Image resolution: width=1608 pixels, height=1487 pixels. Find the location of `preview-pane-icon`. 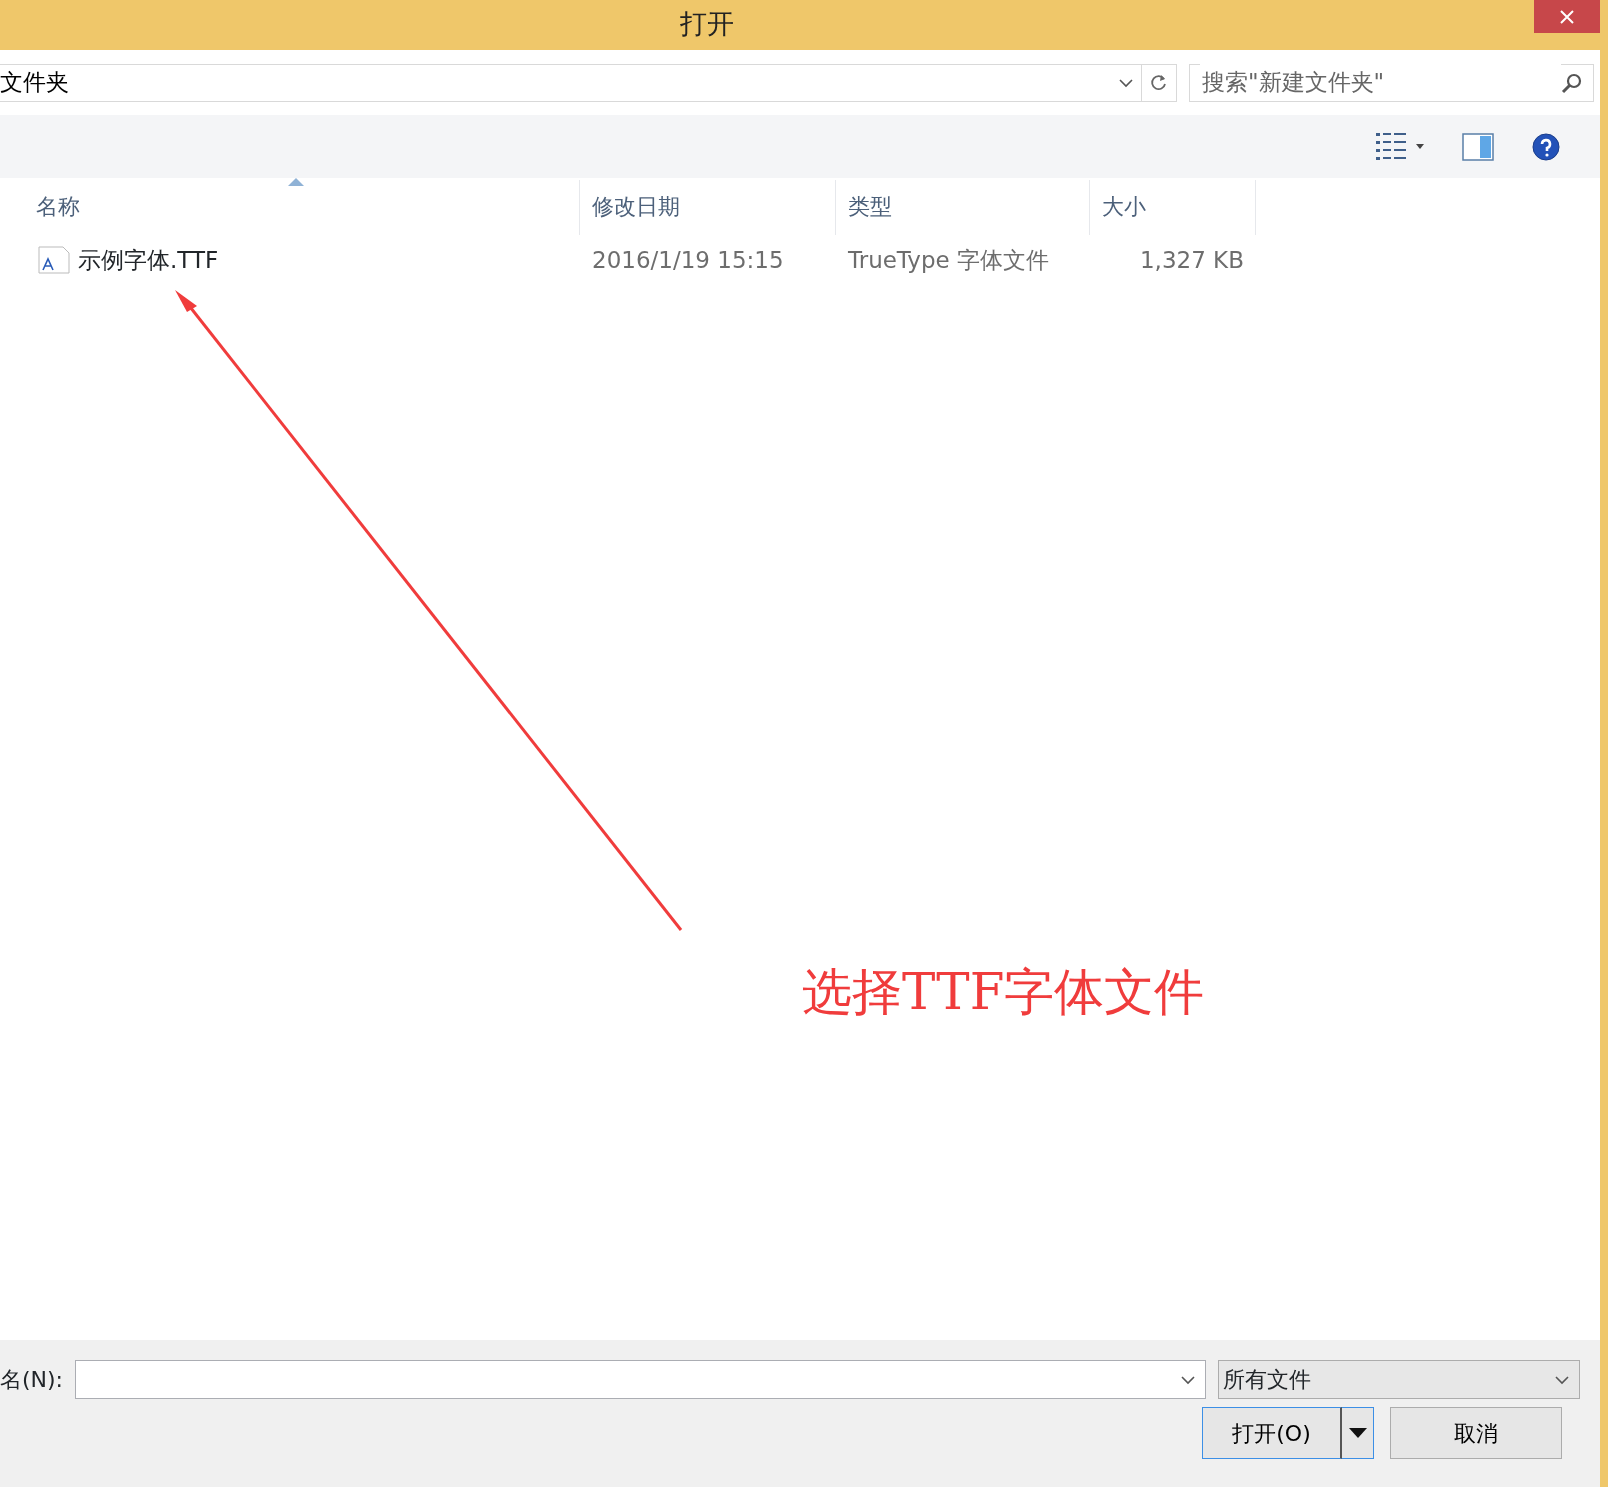

preview-pane-icon is located at coordinates (1478, 146).